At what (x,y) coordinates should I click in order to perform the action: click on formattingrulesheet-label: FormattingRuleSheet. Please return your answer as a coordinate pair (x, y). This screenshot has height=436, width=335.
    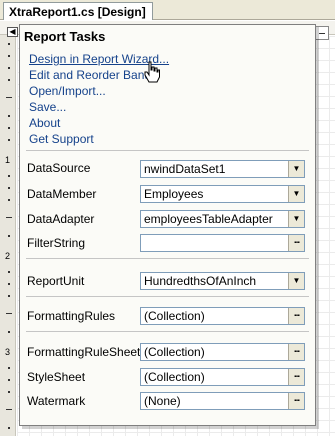
    Looking at the image, I should click on (84, 352).